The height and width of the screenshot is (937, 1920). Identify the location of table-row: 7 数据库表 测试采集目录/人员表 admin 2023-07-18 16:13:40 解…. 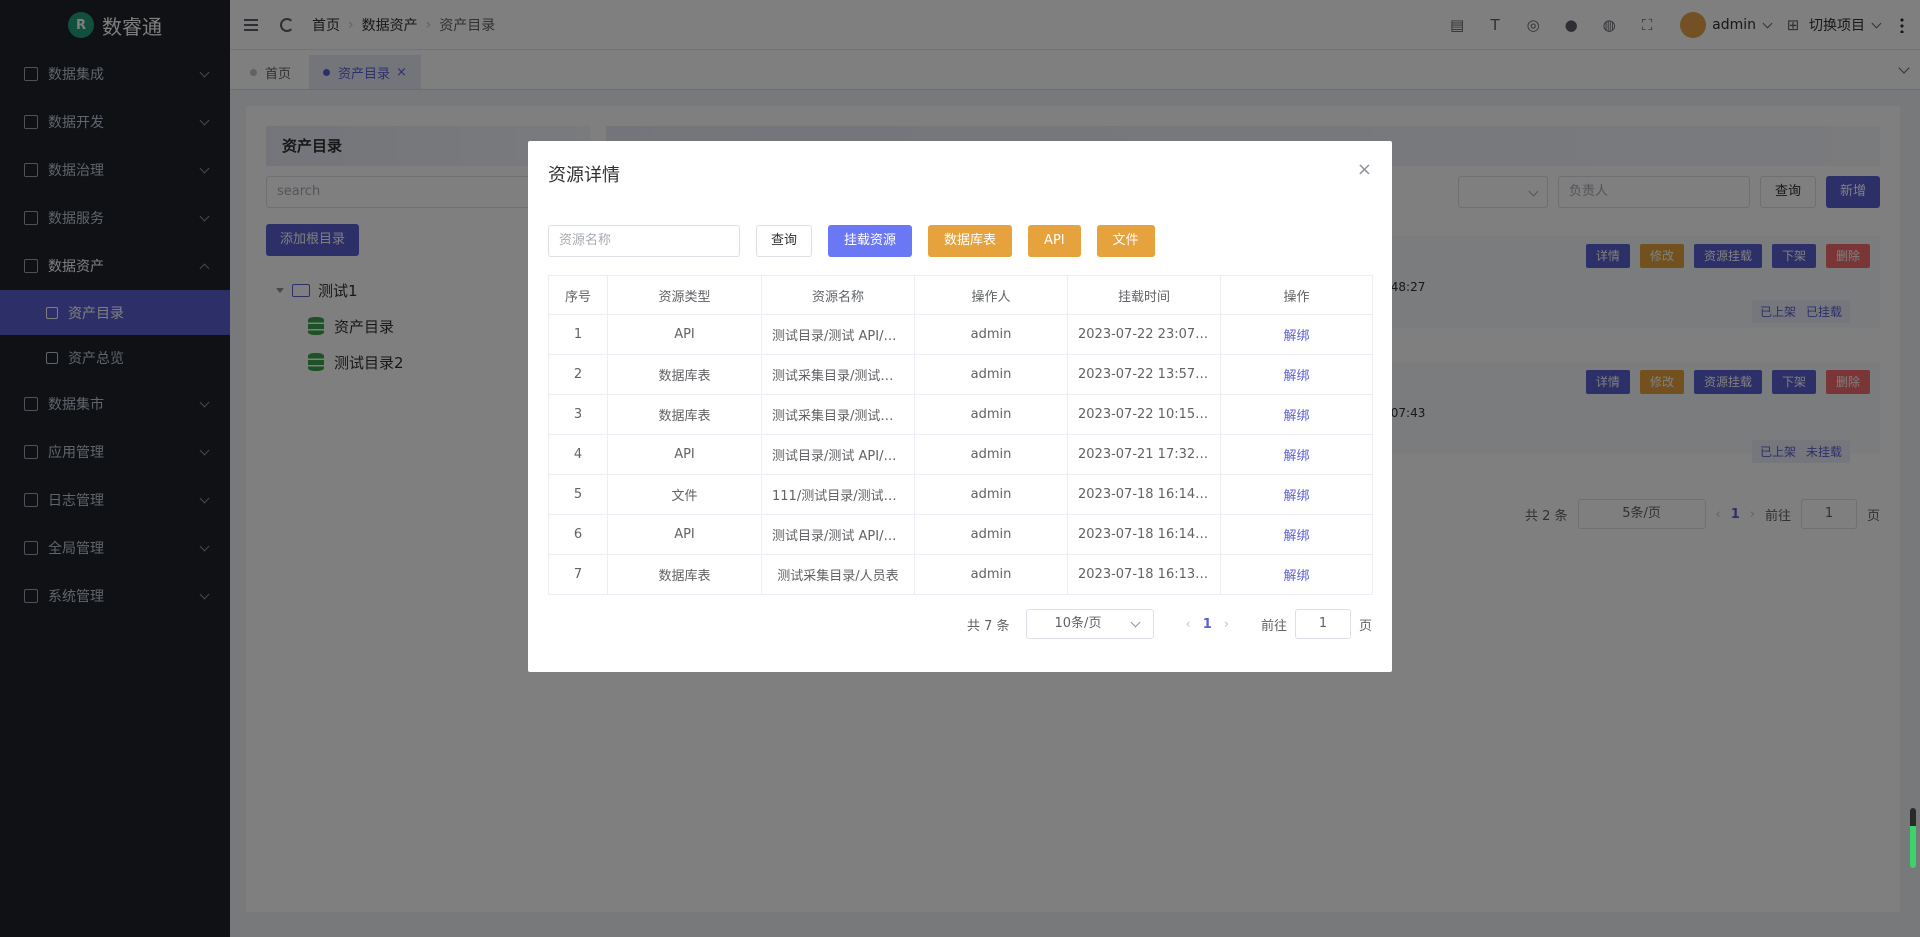
(960, 574).